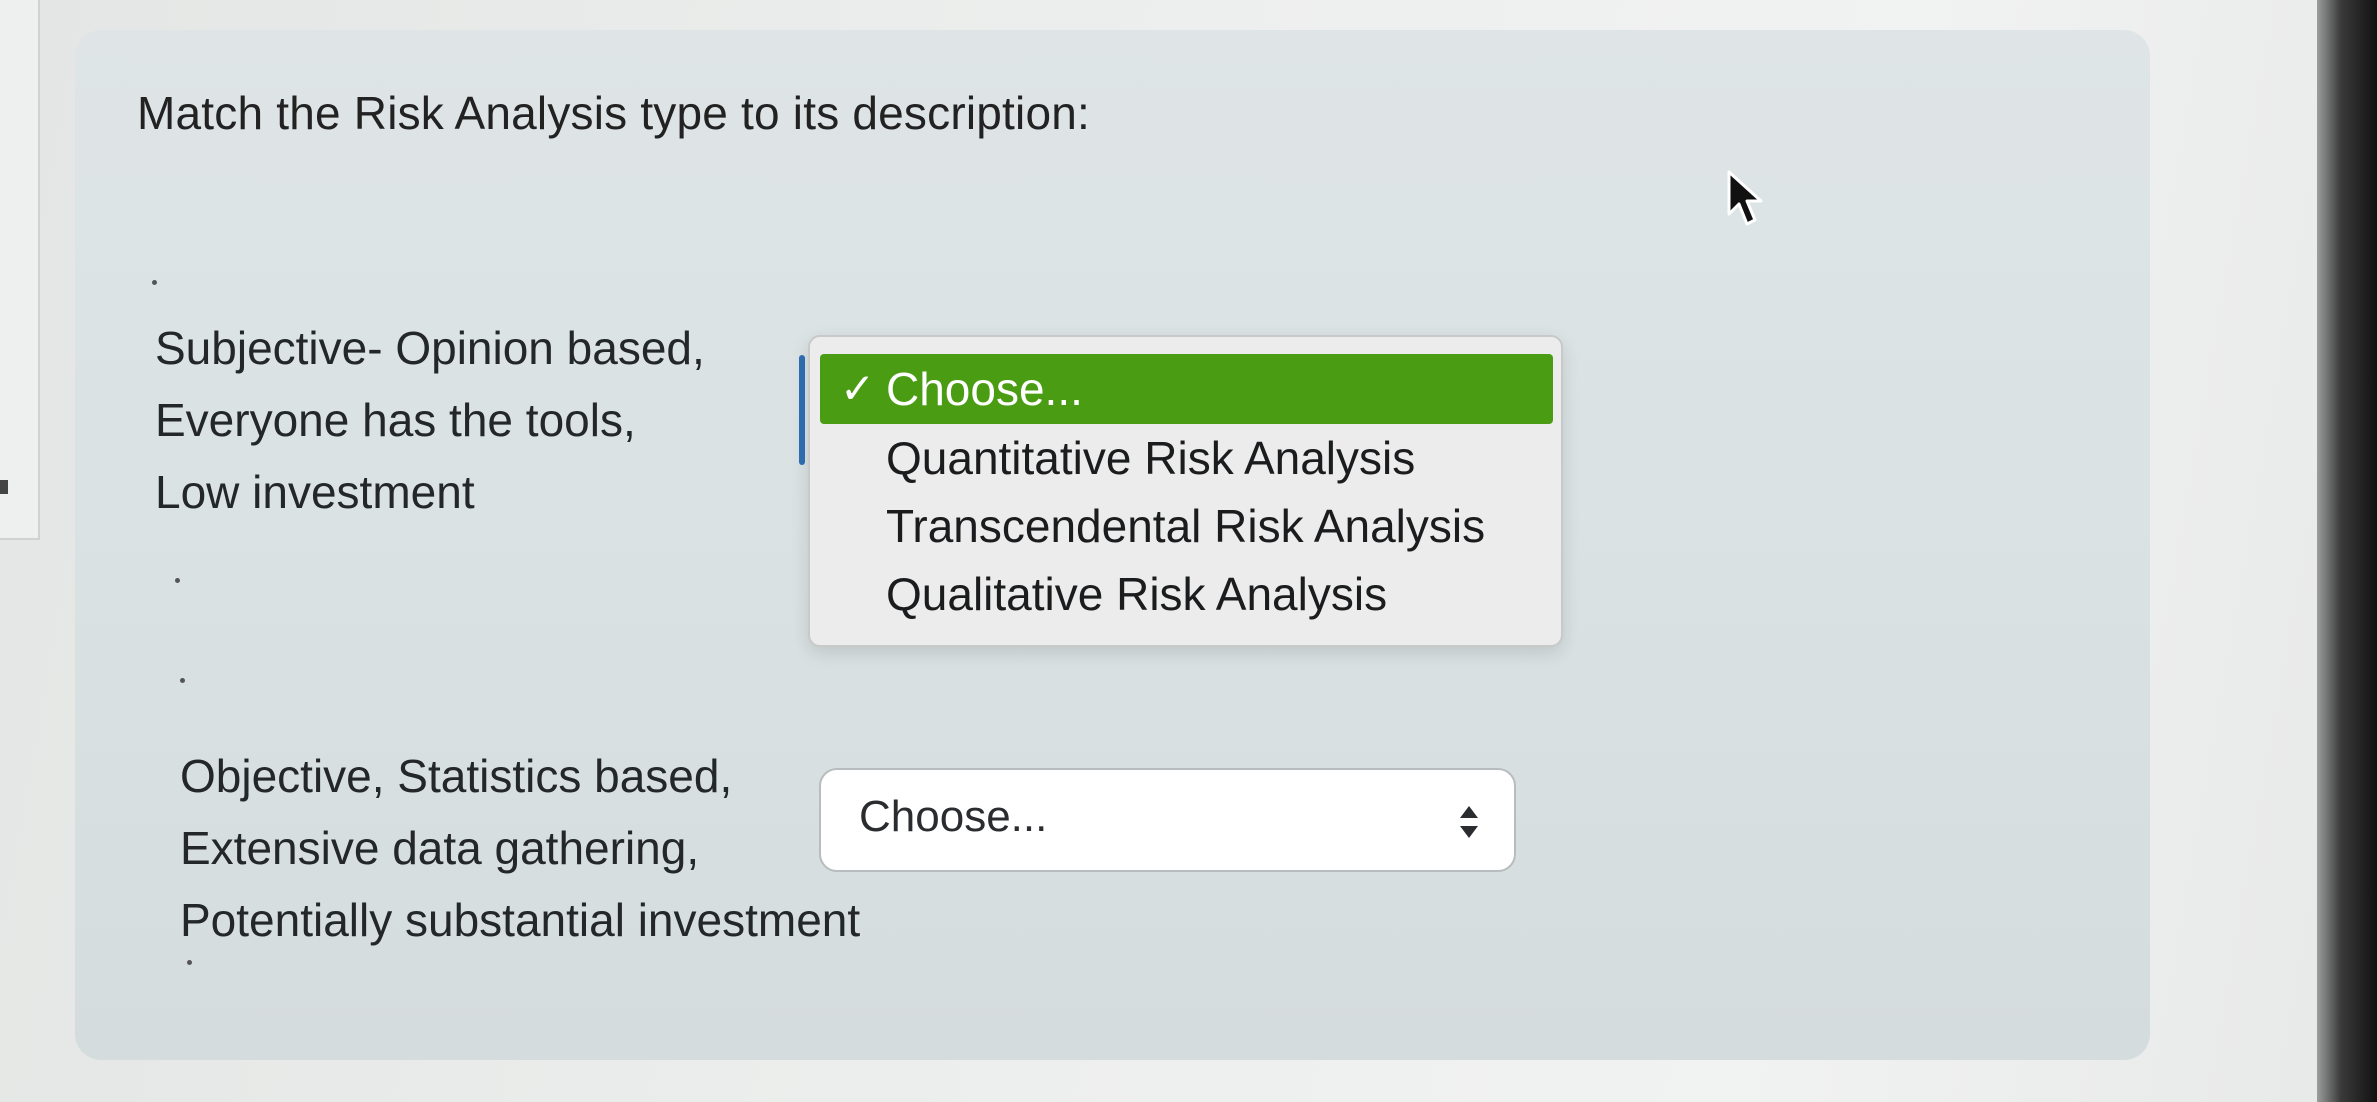 Image resolution: width=2377 pixels, height=1102 pixels. Describe the element at coordinates (20, 270) in the screenshot. I see `left-panel-edge` at that location.